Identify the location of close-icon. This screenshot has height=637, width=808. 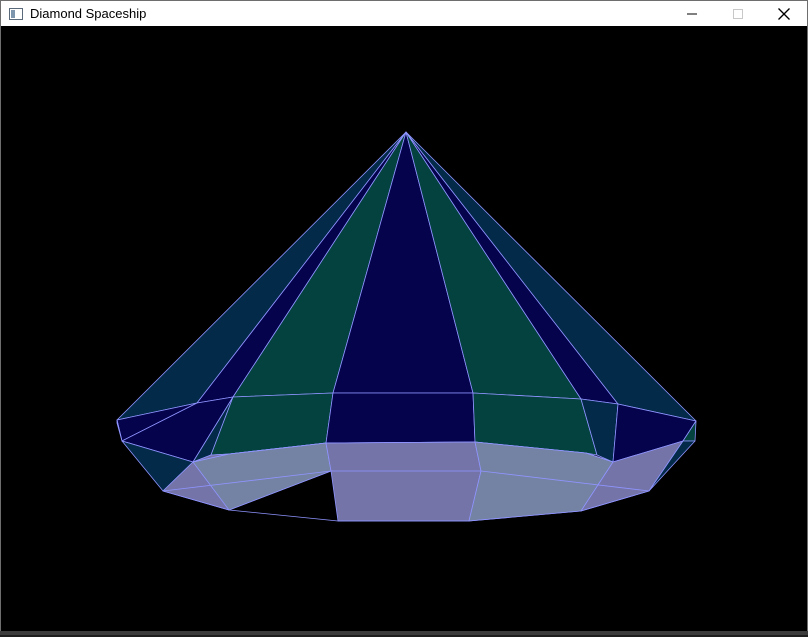
(784, 13).